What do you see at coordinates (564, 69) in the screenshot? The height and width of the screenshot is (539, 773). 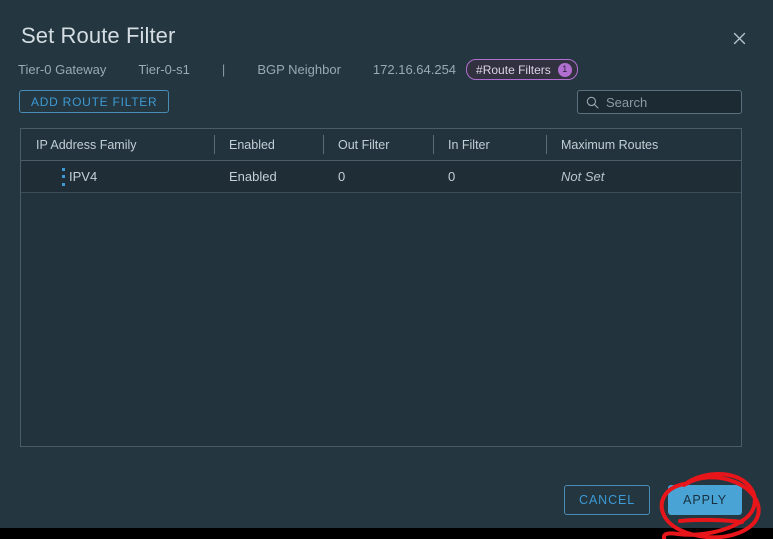 I see `route-filters-chip-count: 1` at bounding box center [564, 69].